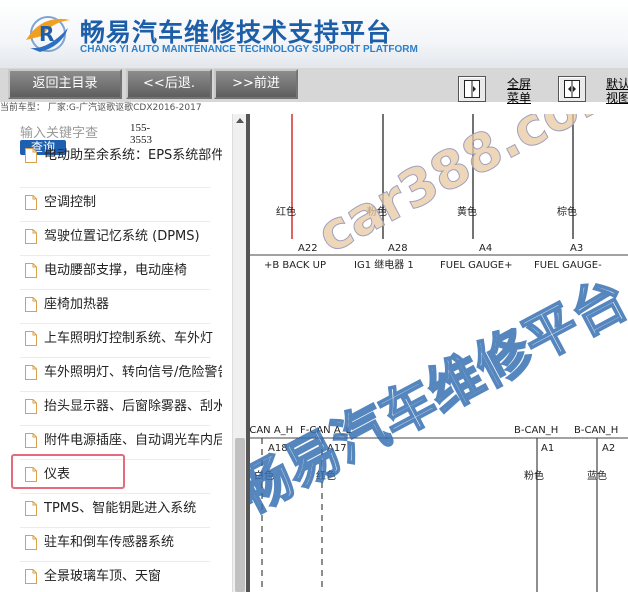 This screenshot has width=628, height=592. I want to click on list-item-label: 上车照明灯控制系统、车外灯, so click(129, 338).